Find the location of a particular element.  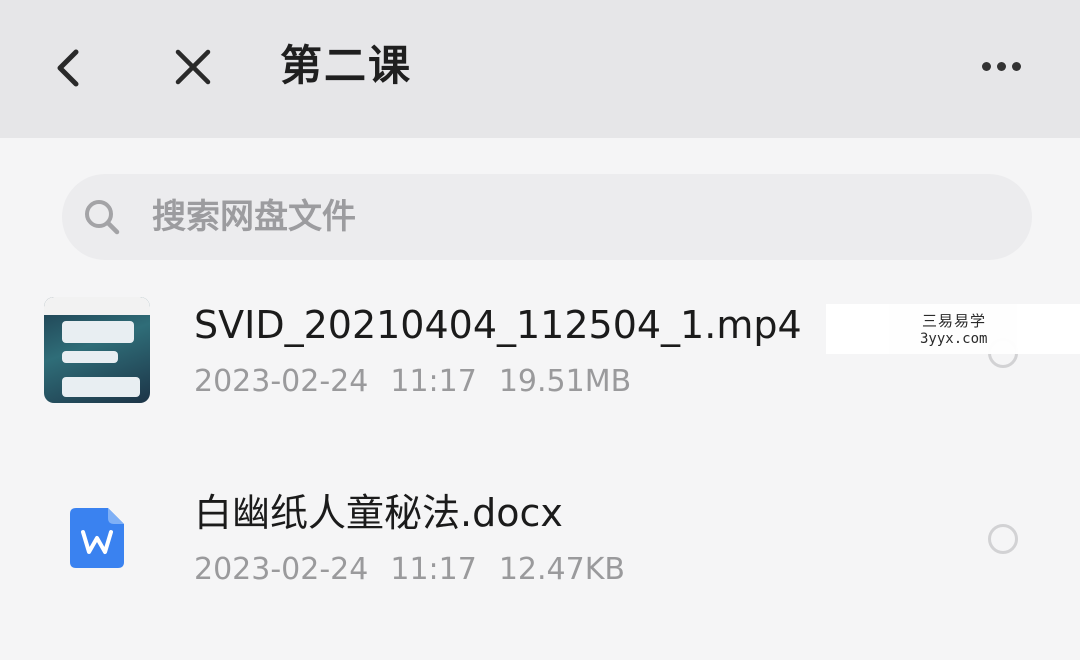

file-name: 白幽纸人童秘法.docx is located at coordinates (378, 513).